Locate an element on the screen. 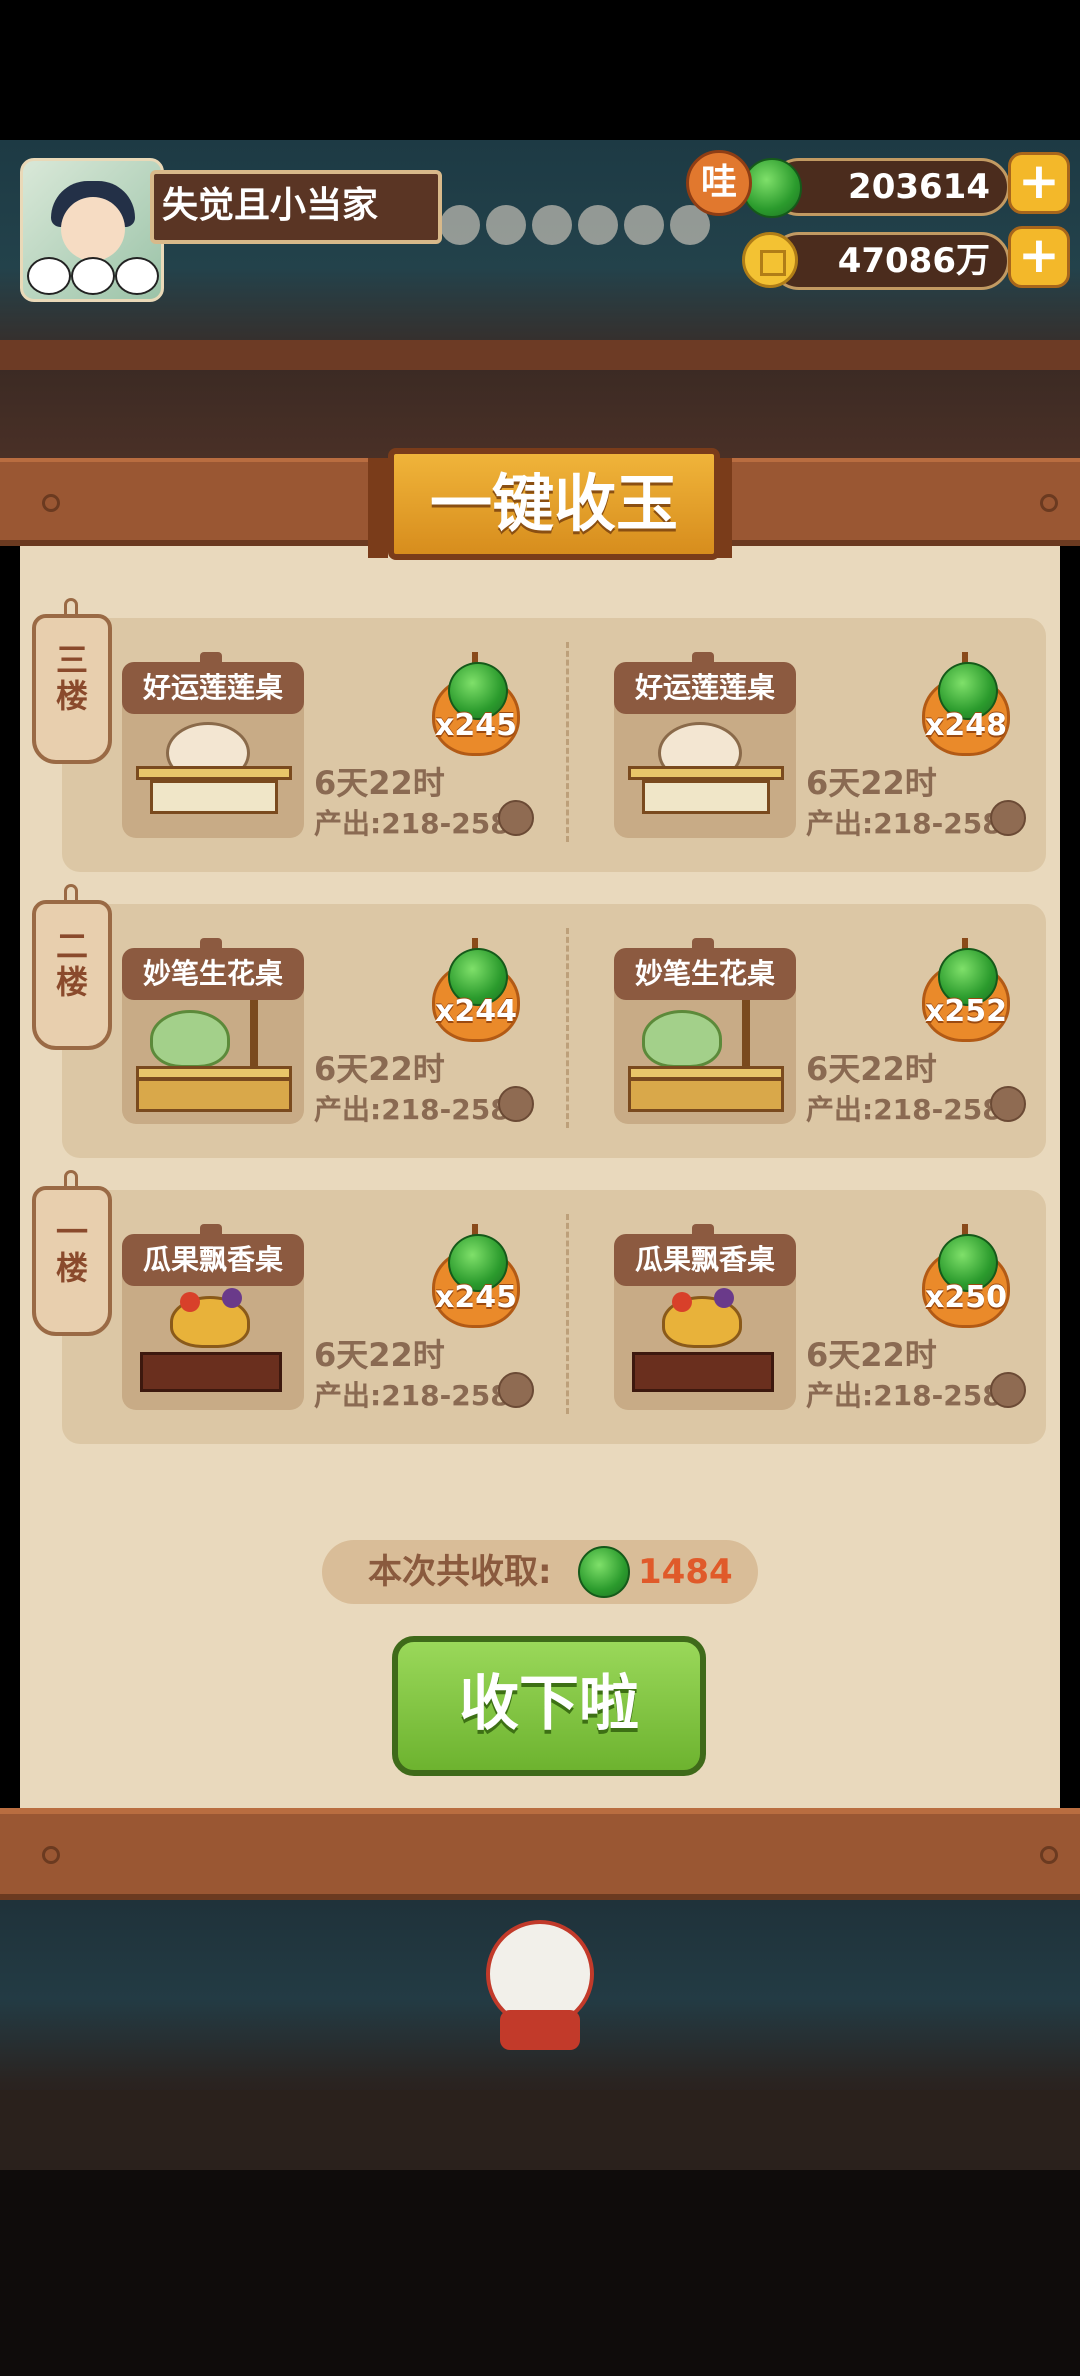  collect-button: 收下啦 is located at coordinates (549, 1706).